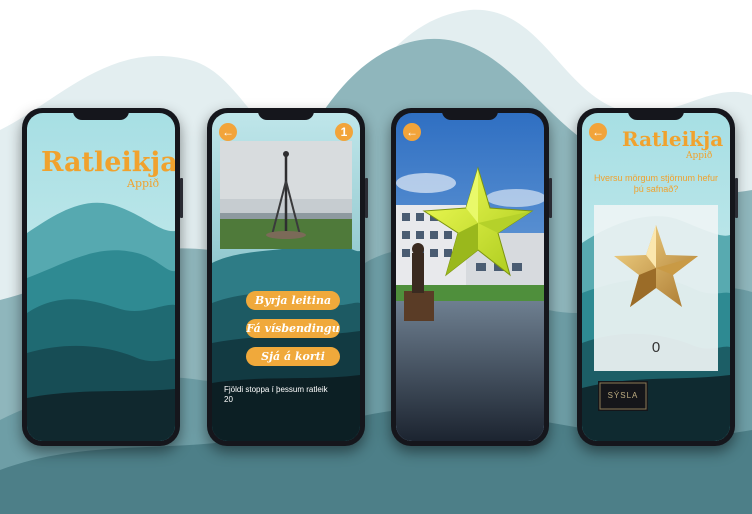 The image size is (752, 514). I want to click on stop-number-badge: 1, so click(344, 132).